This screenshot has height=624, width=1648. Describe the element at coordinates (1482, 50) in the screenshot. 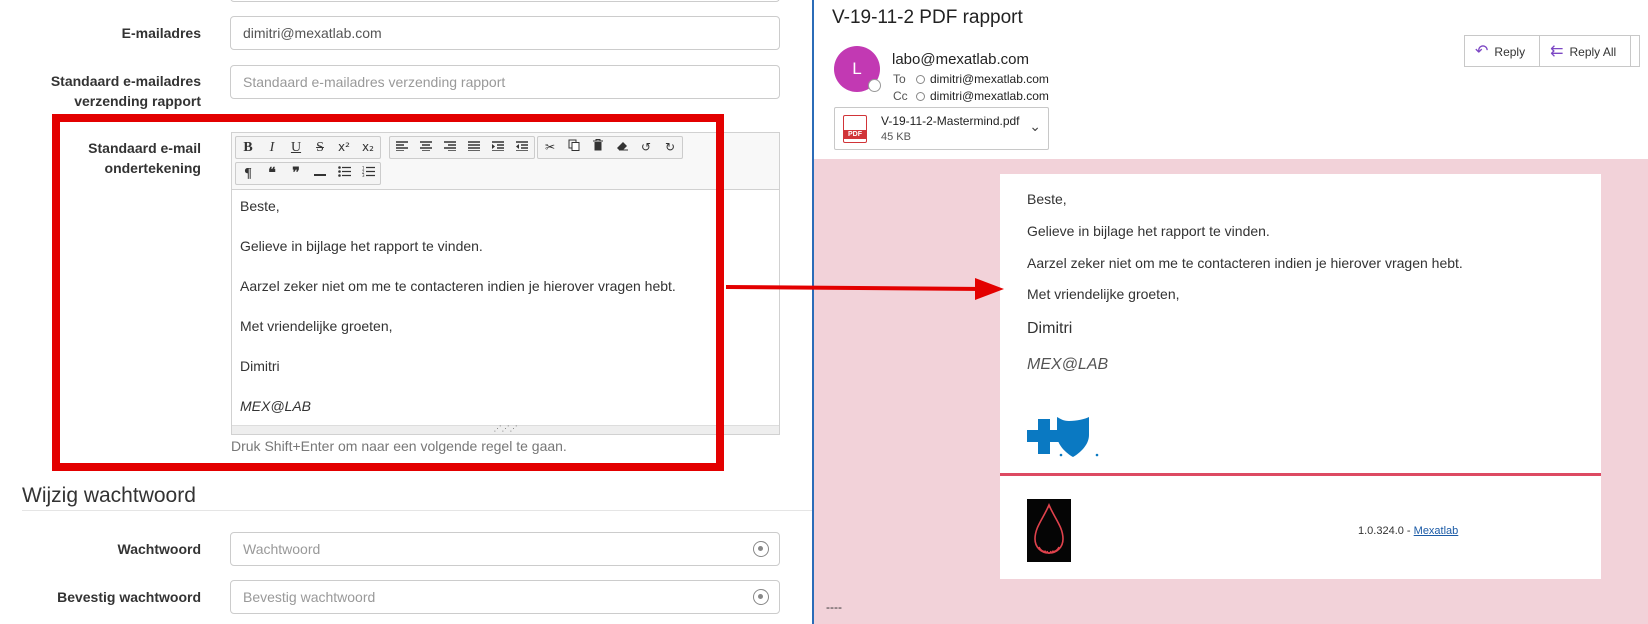

I see `reply-icon: ↶` at that location.